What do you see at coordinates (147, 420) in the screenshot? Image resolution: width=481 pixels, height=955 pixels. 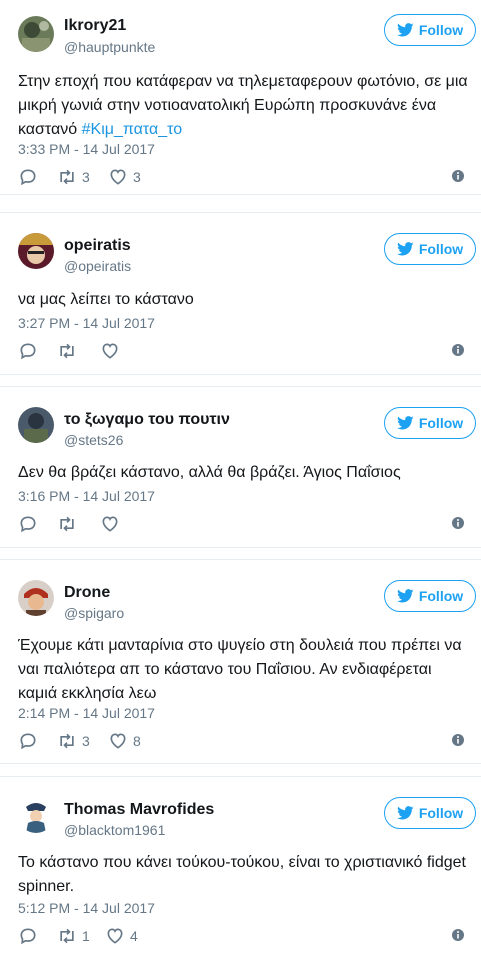 I see `display-name: το ξωγαμο του πουτιν` at bounding box center [147, 420].